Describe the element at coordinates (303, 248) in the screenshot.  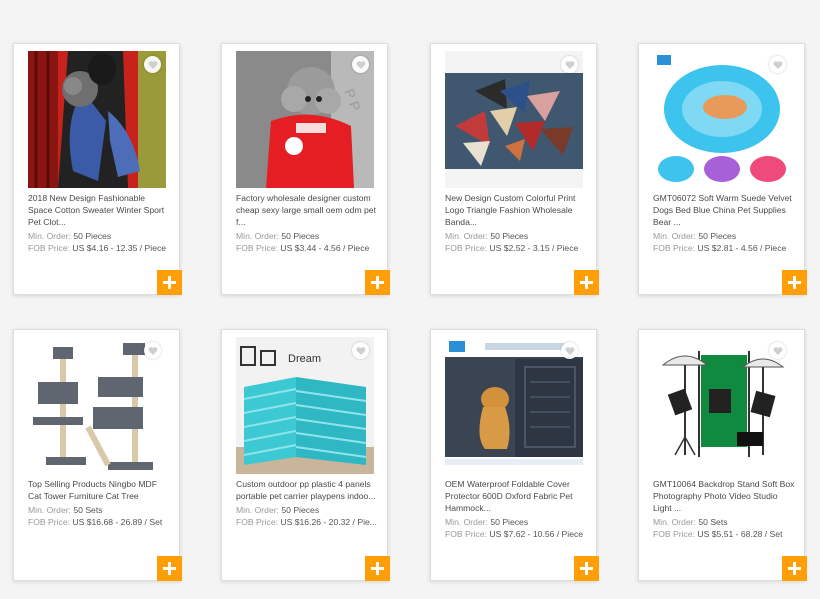
I see `fob-price: FOB Price: US $3.44 - 4.56 / Piece` at that location.